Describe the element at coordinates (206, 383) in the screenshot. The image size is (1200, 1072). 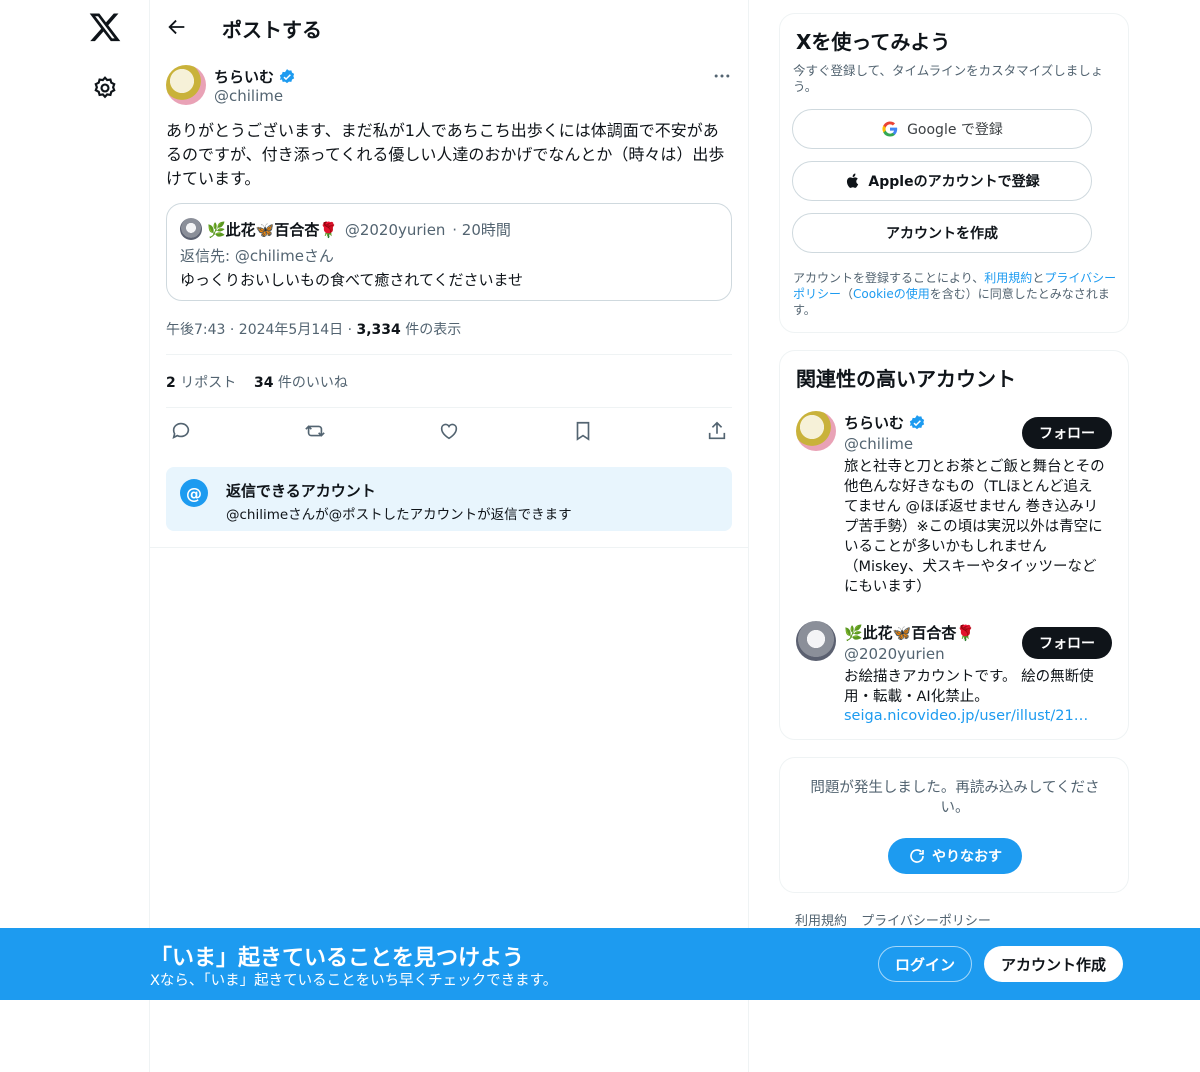
I see `reposts-label: リポスト` at that location.